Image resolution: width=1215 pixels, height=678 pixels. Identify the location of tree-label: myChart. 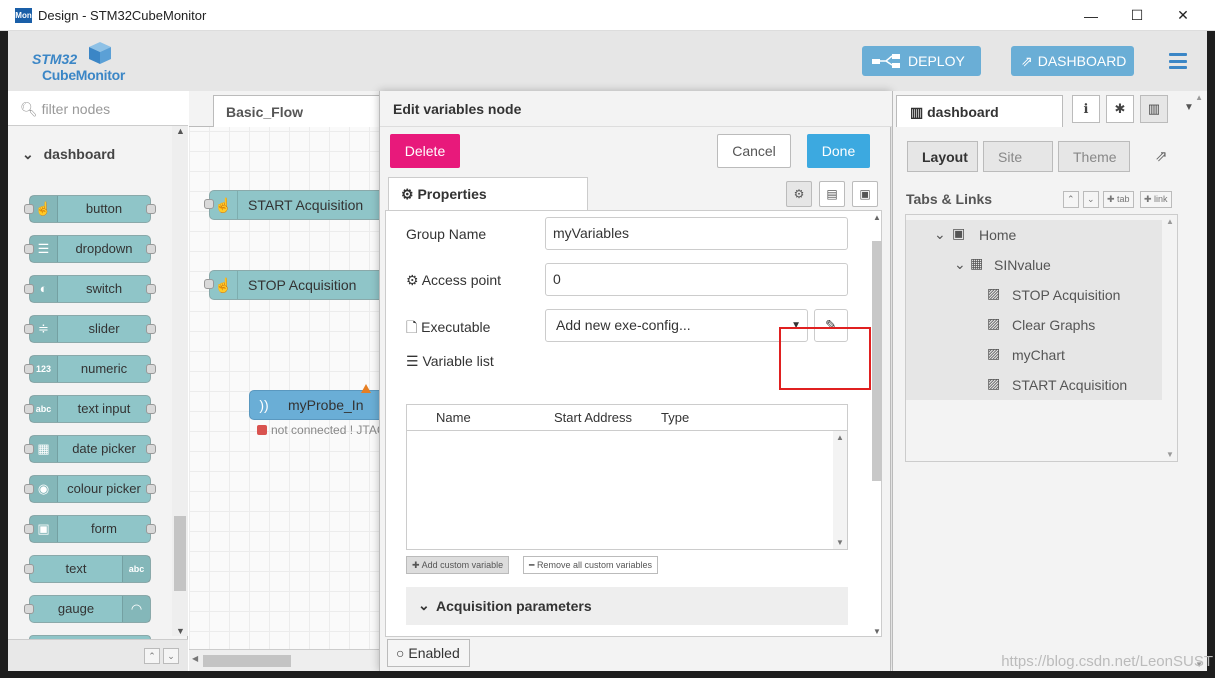
(1038, 355).